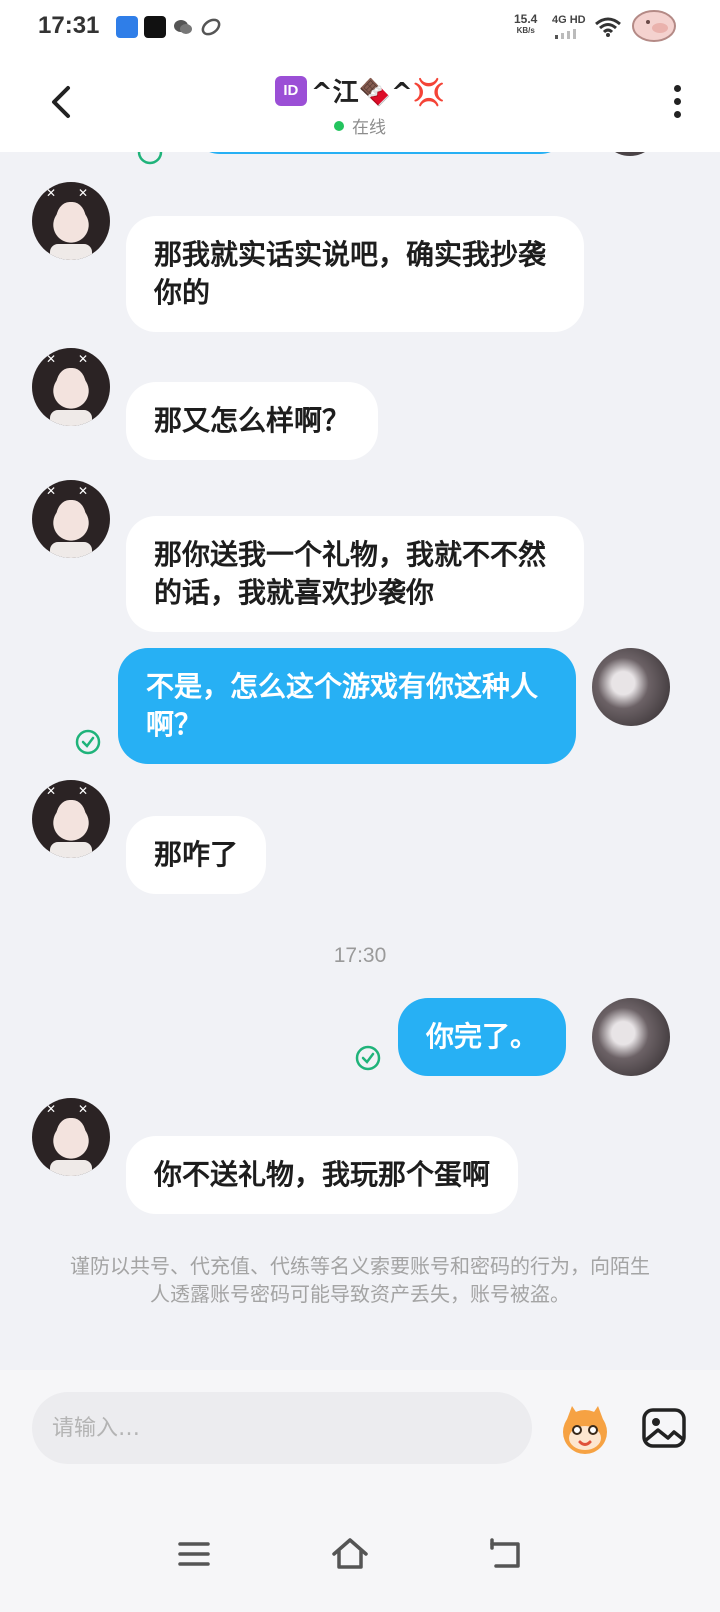 Image resolution: width=720 pixels, height=1612 pixels. Describe the element at coordinates (347, 706) in the screenshot. I see `message-bubble-outgoing: 不是，怎么这个游戏有你这种人啊？` at that location.